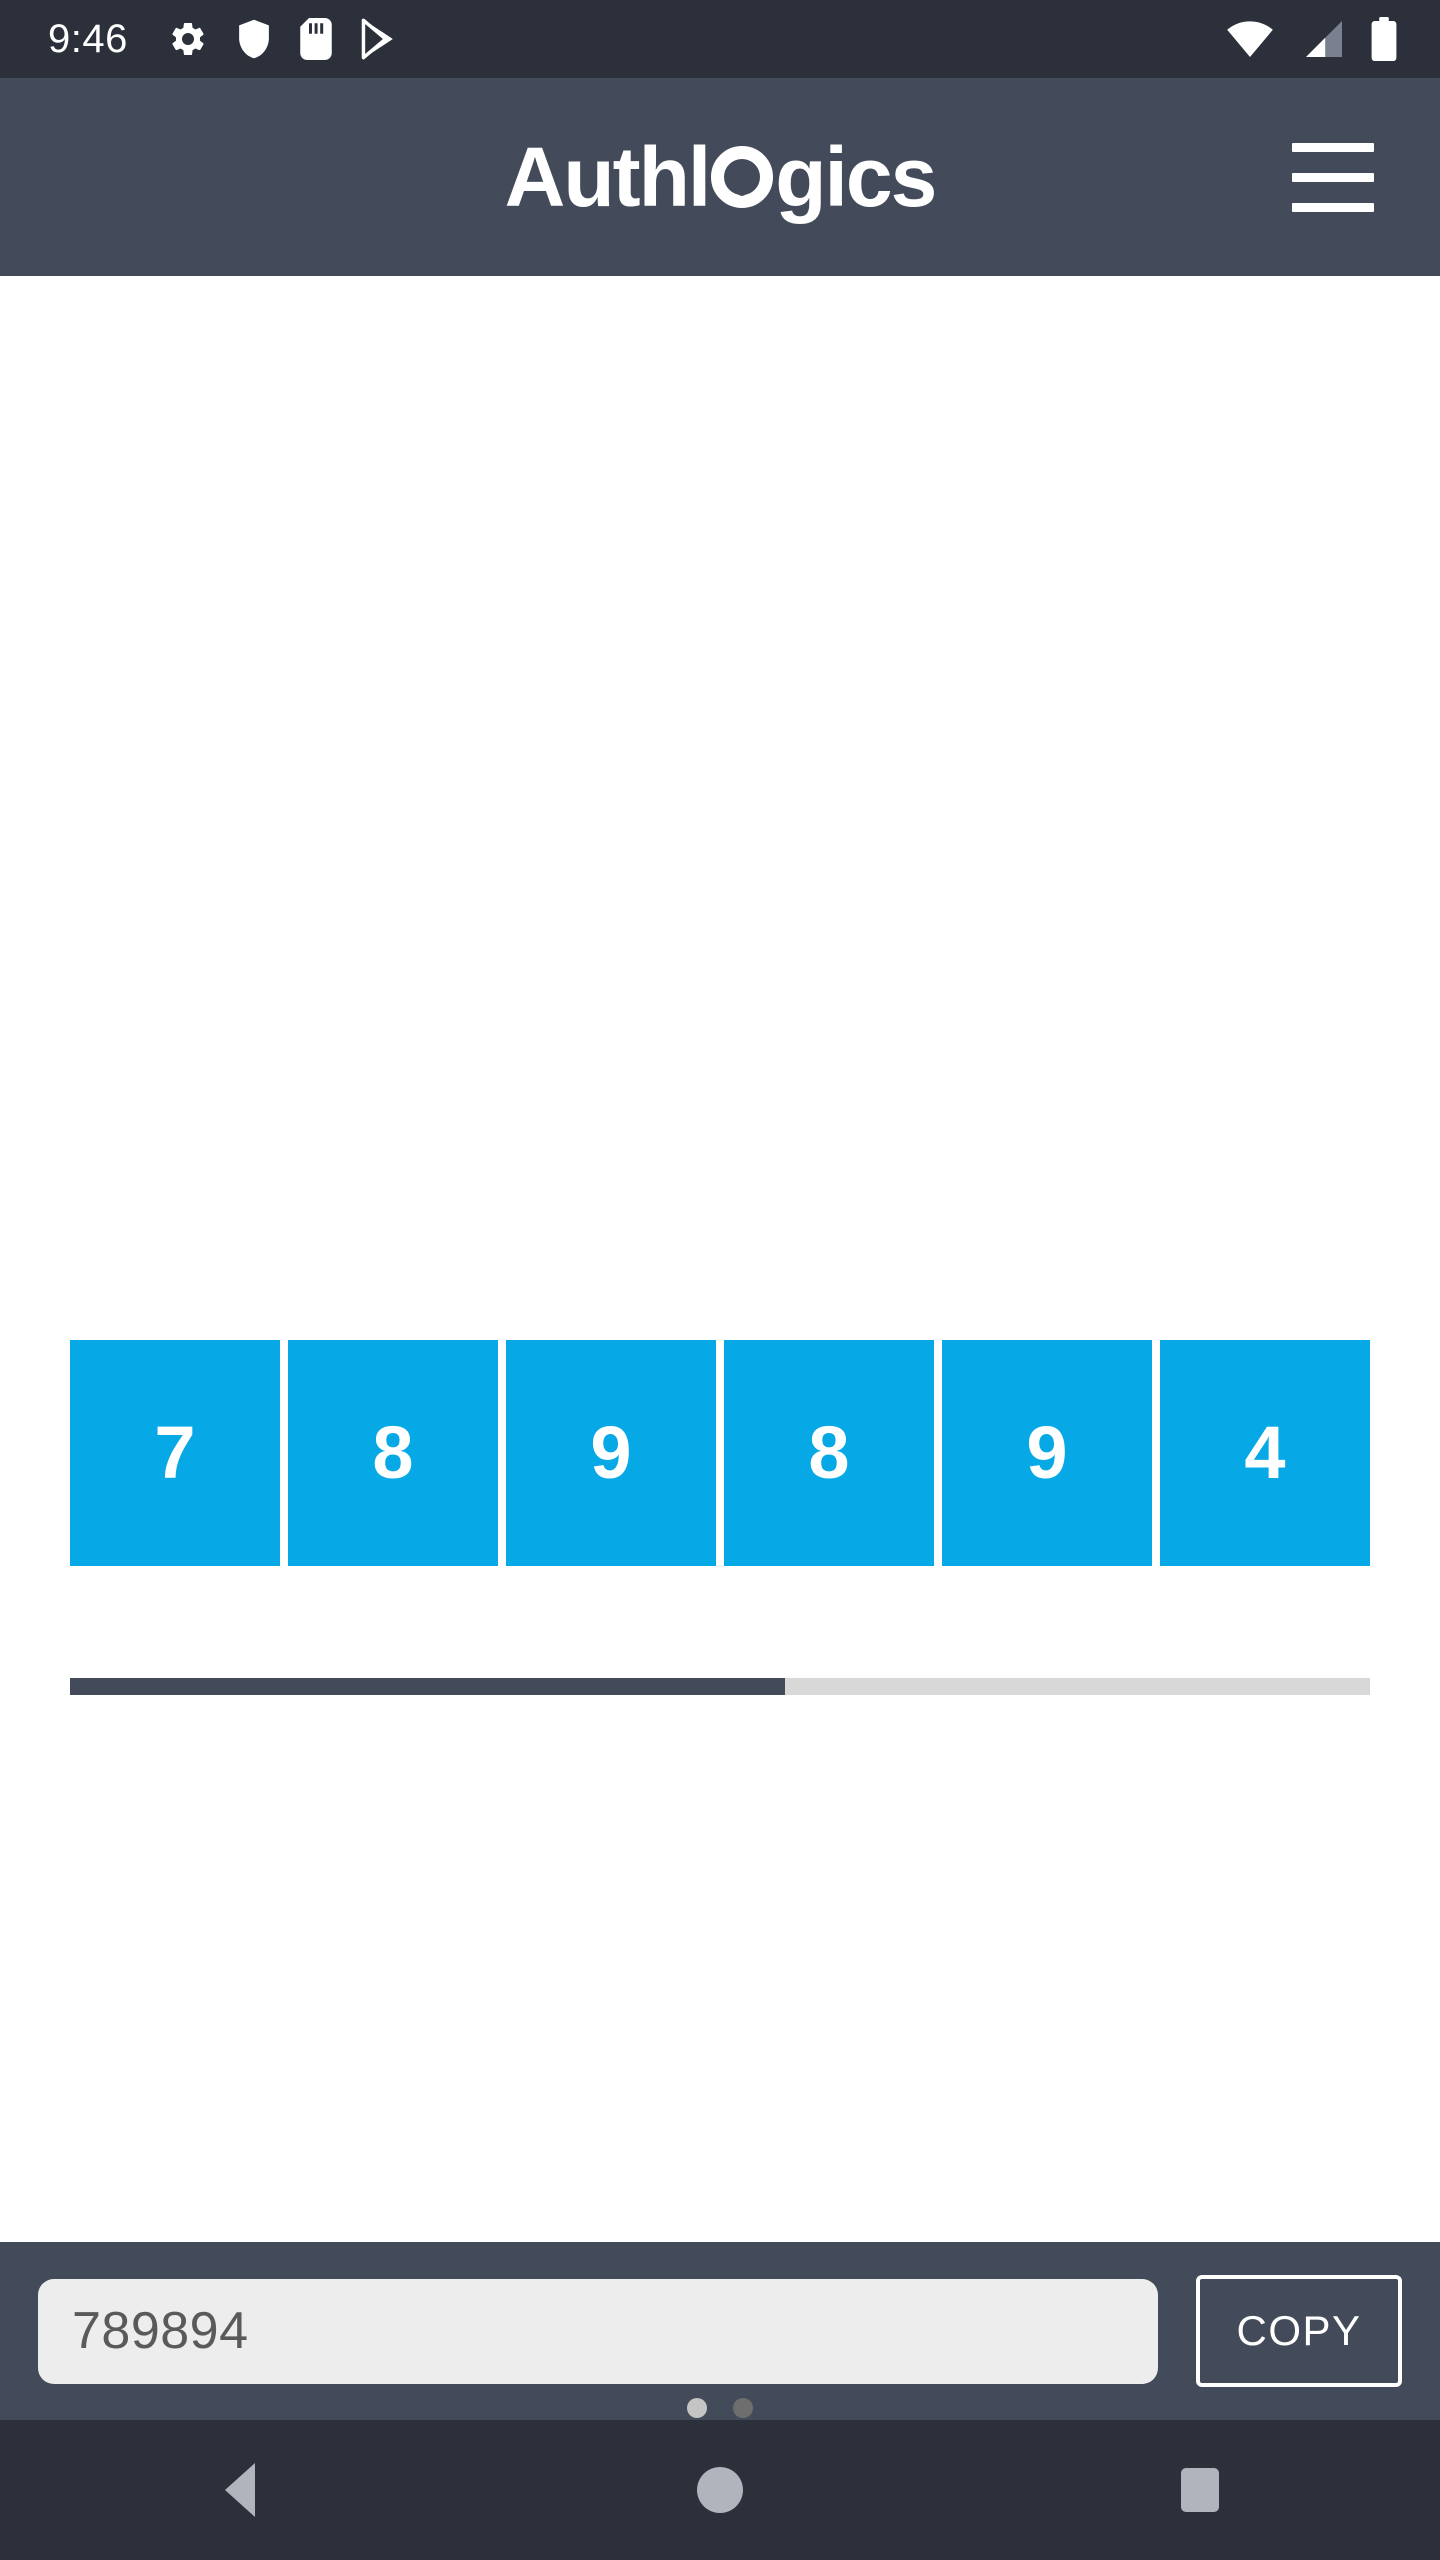  I want to click on back-triangle-icon, so click(240, 2490).